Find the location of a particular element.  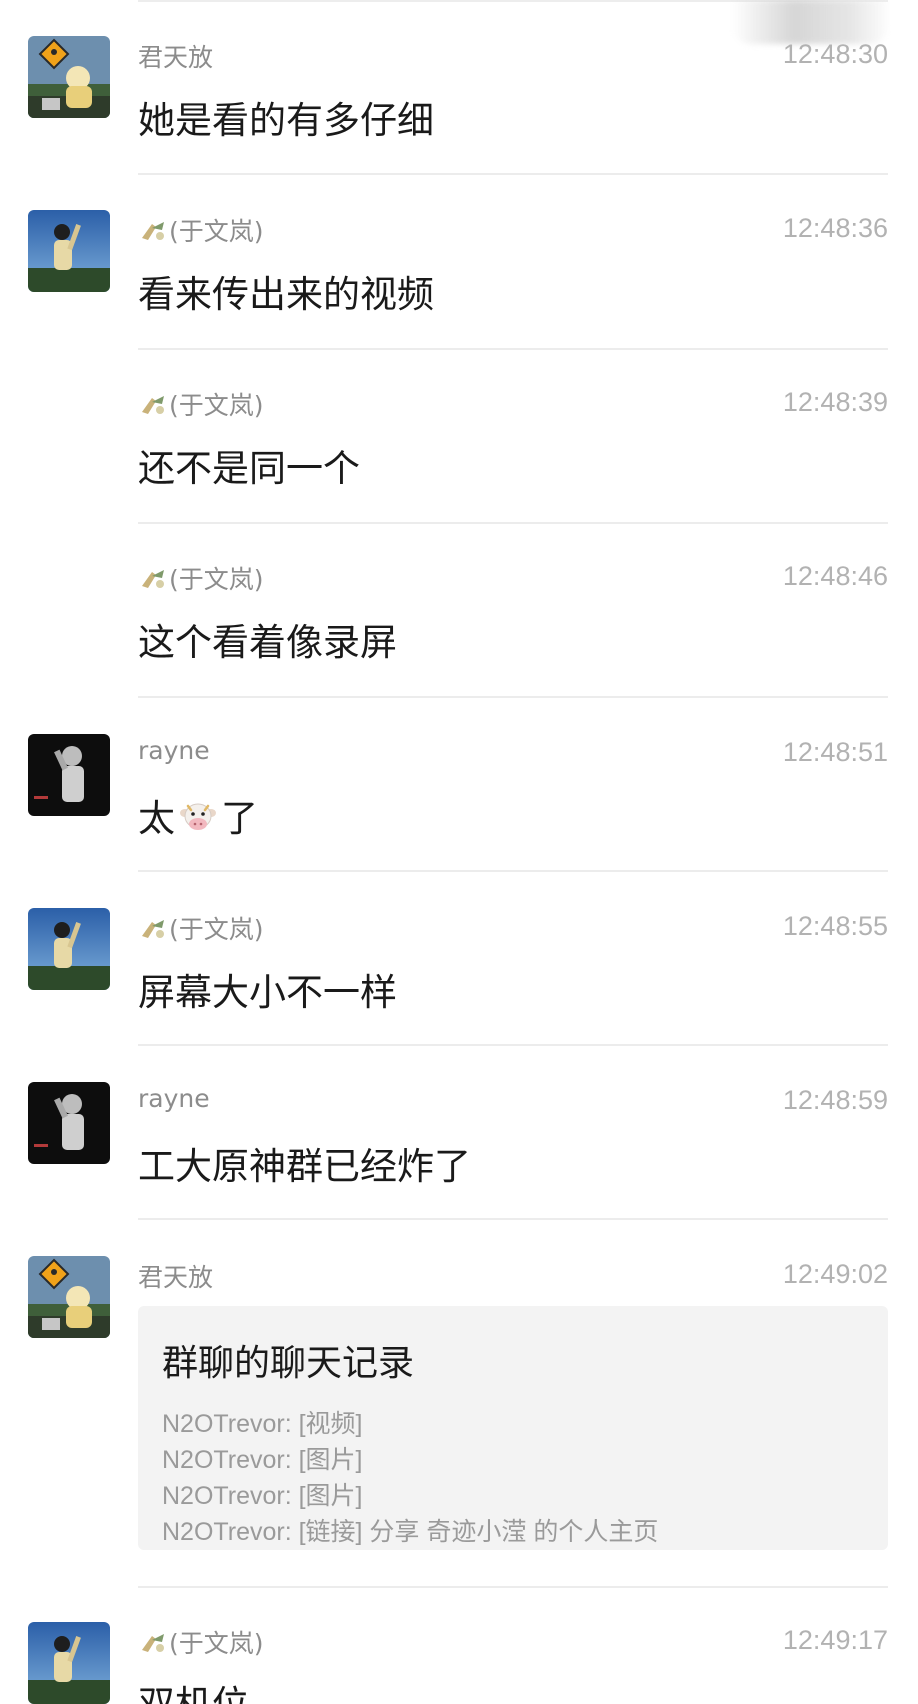

message-timestamp: 12:48:39 is located at coordinates (835, 402).